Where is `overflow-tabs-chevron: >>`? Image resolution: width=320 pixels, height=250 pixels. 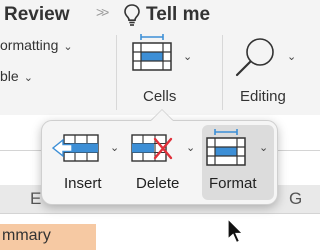
overflow-tabs-chevron: >> is located at coordinates (102, 12).